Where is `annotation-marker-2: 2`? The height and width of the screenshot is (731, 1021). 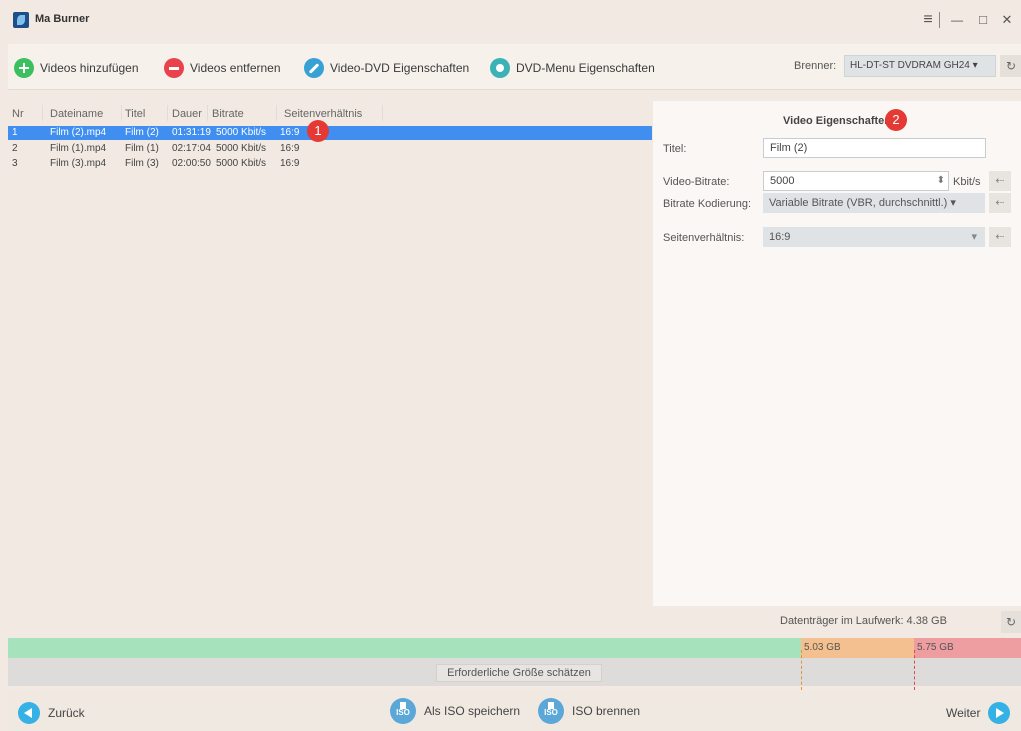
annotation-marker-2: 2 is located at coordinates (896, 120).